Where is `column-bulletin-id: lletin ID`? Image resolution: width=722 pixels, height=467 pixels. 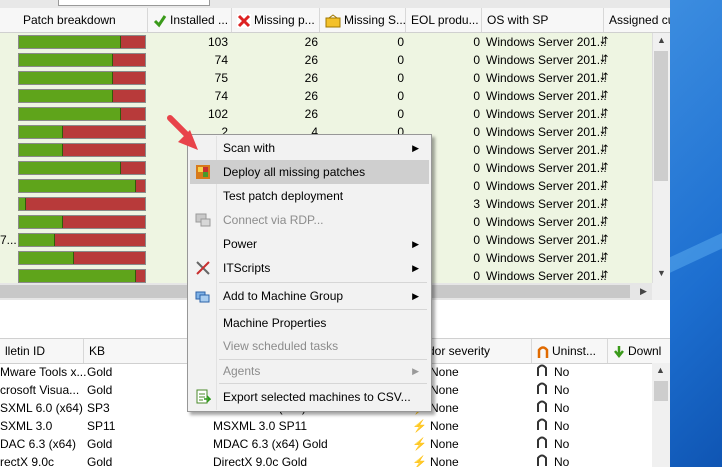
column-bulletin-id: lletin ID is located at coordinates (42, 351).